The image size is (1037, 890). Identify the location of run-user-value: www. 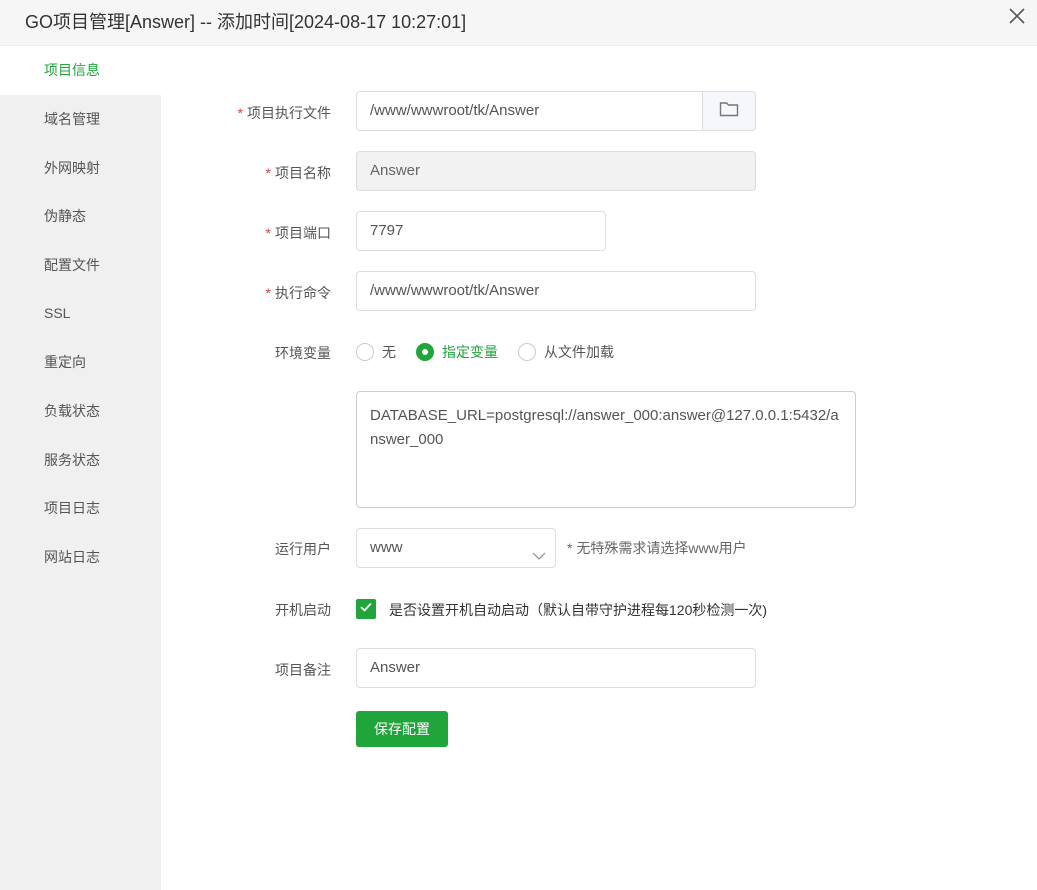
(386, 547).